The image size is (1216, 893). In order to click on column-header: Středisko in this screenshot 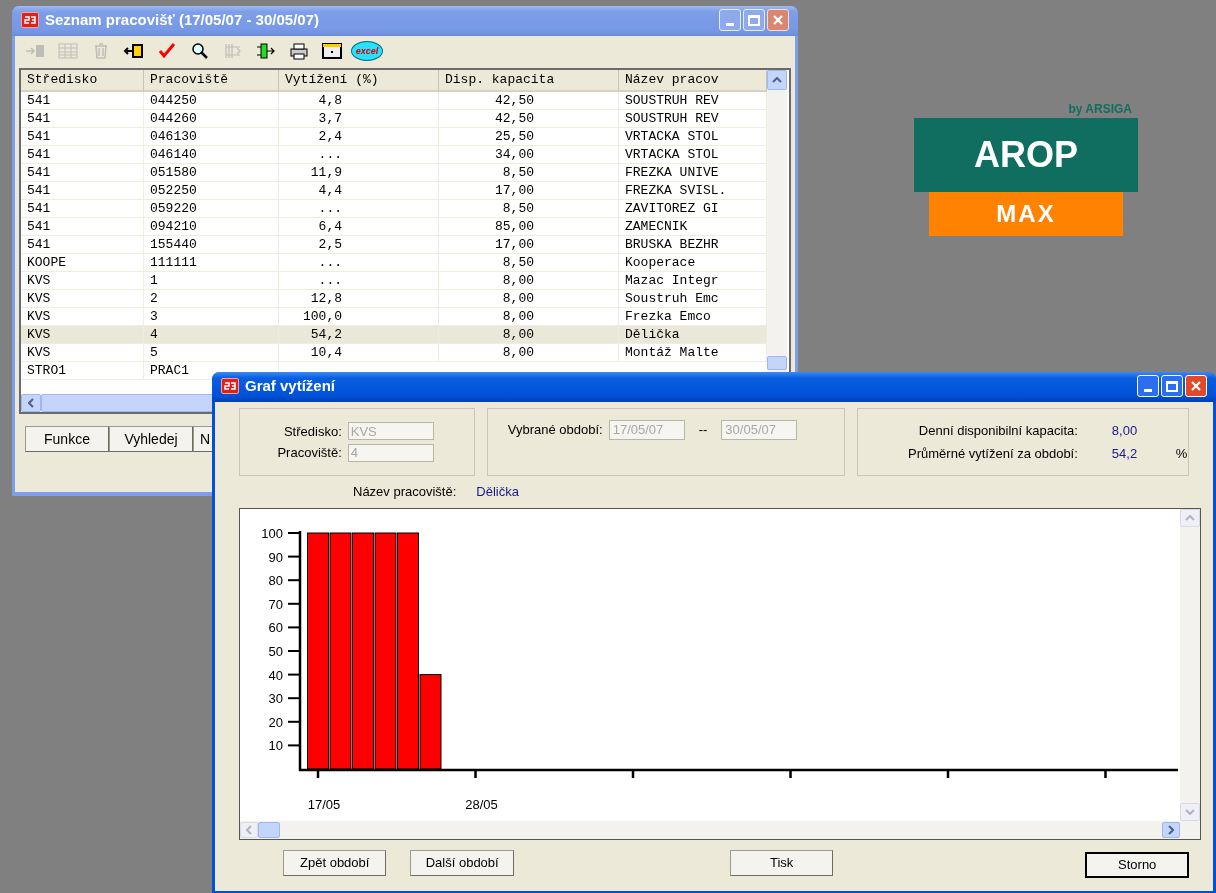, I will do `click(82, 81)`.